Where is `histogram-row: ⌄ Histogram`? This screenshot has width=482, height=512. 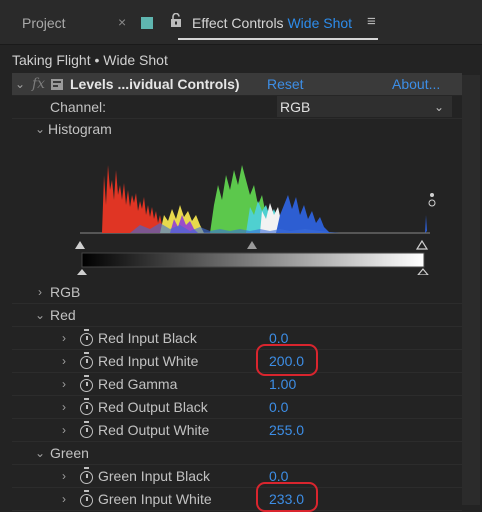
histogram-row: ⌄ Histogram is located at coordinates (237, 129).